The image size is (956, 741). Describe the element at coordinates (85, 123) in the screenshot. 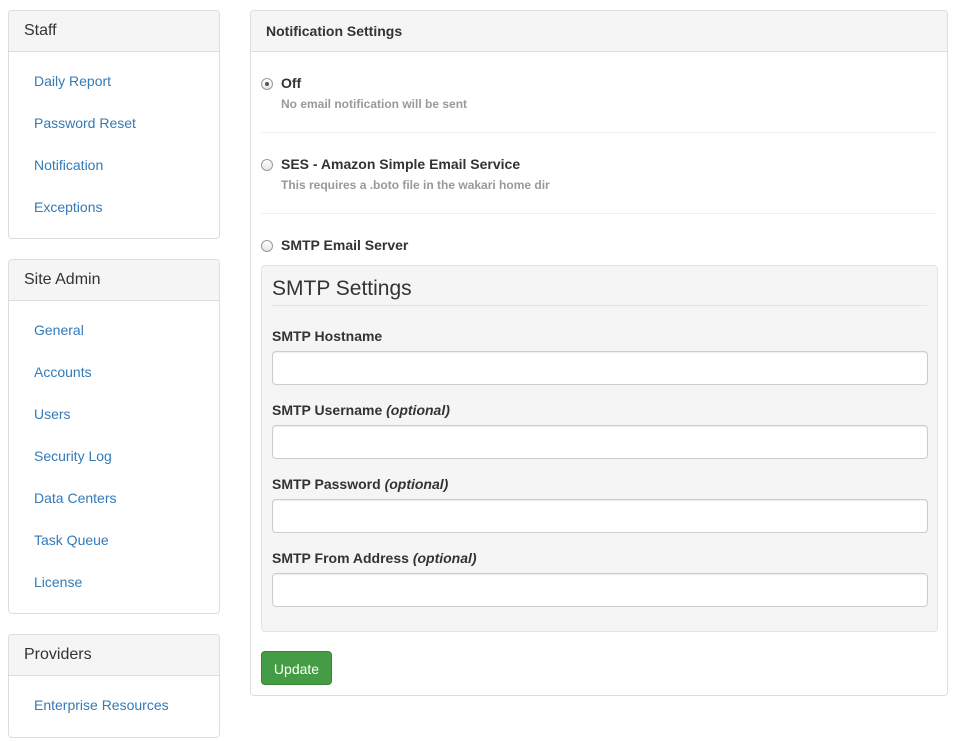

I see `sidebar-link: Password Reset` at that location.